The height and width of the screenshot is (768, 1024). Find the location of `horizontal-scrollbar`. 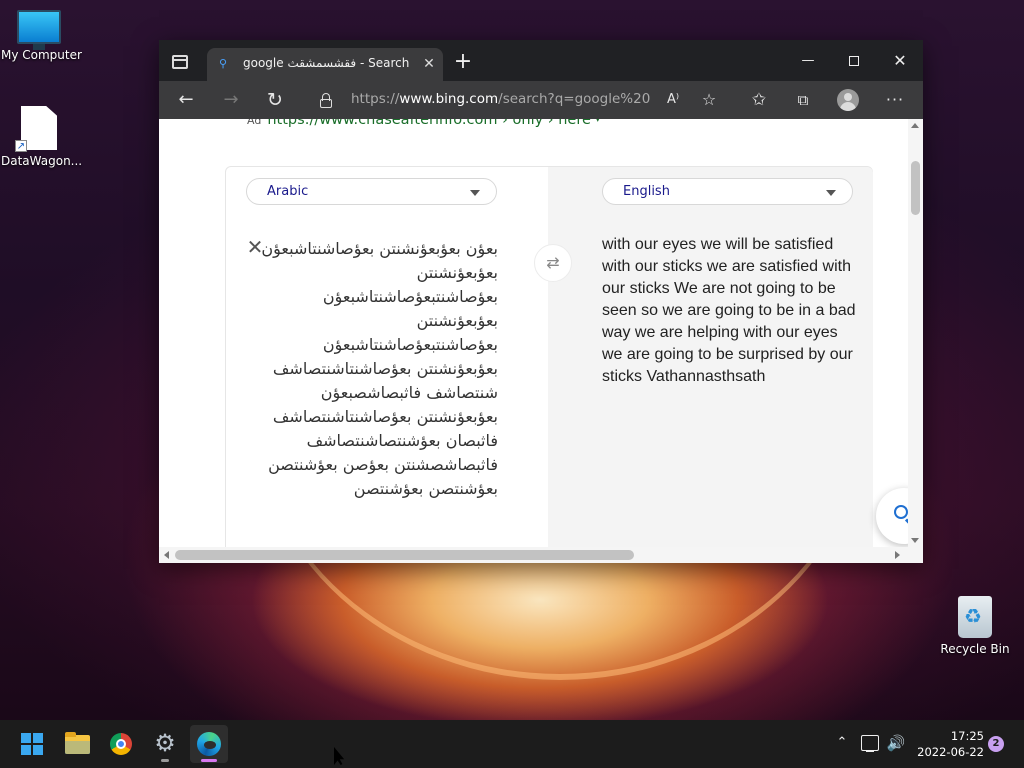

horizontal-scrollbar is located at coordinates (541, 555).